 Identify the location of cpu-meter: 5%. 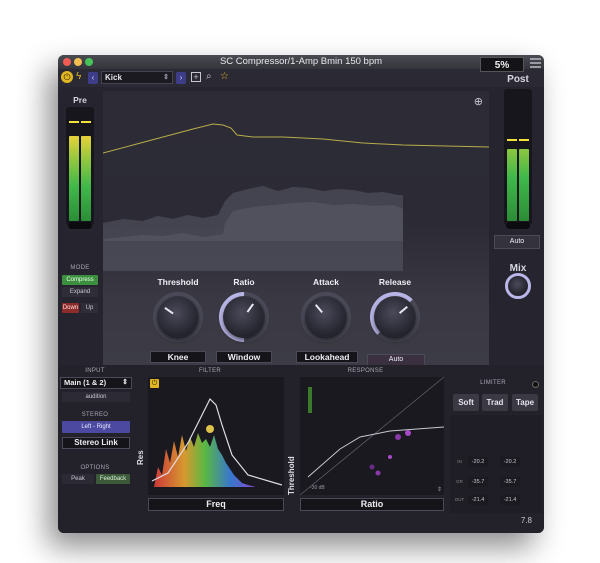
(502, 64).